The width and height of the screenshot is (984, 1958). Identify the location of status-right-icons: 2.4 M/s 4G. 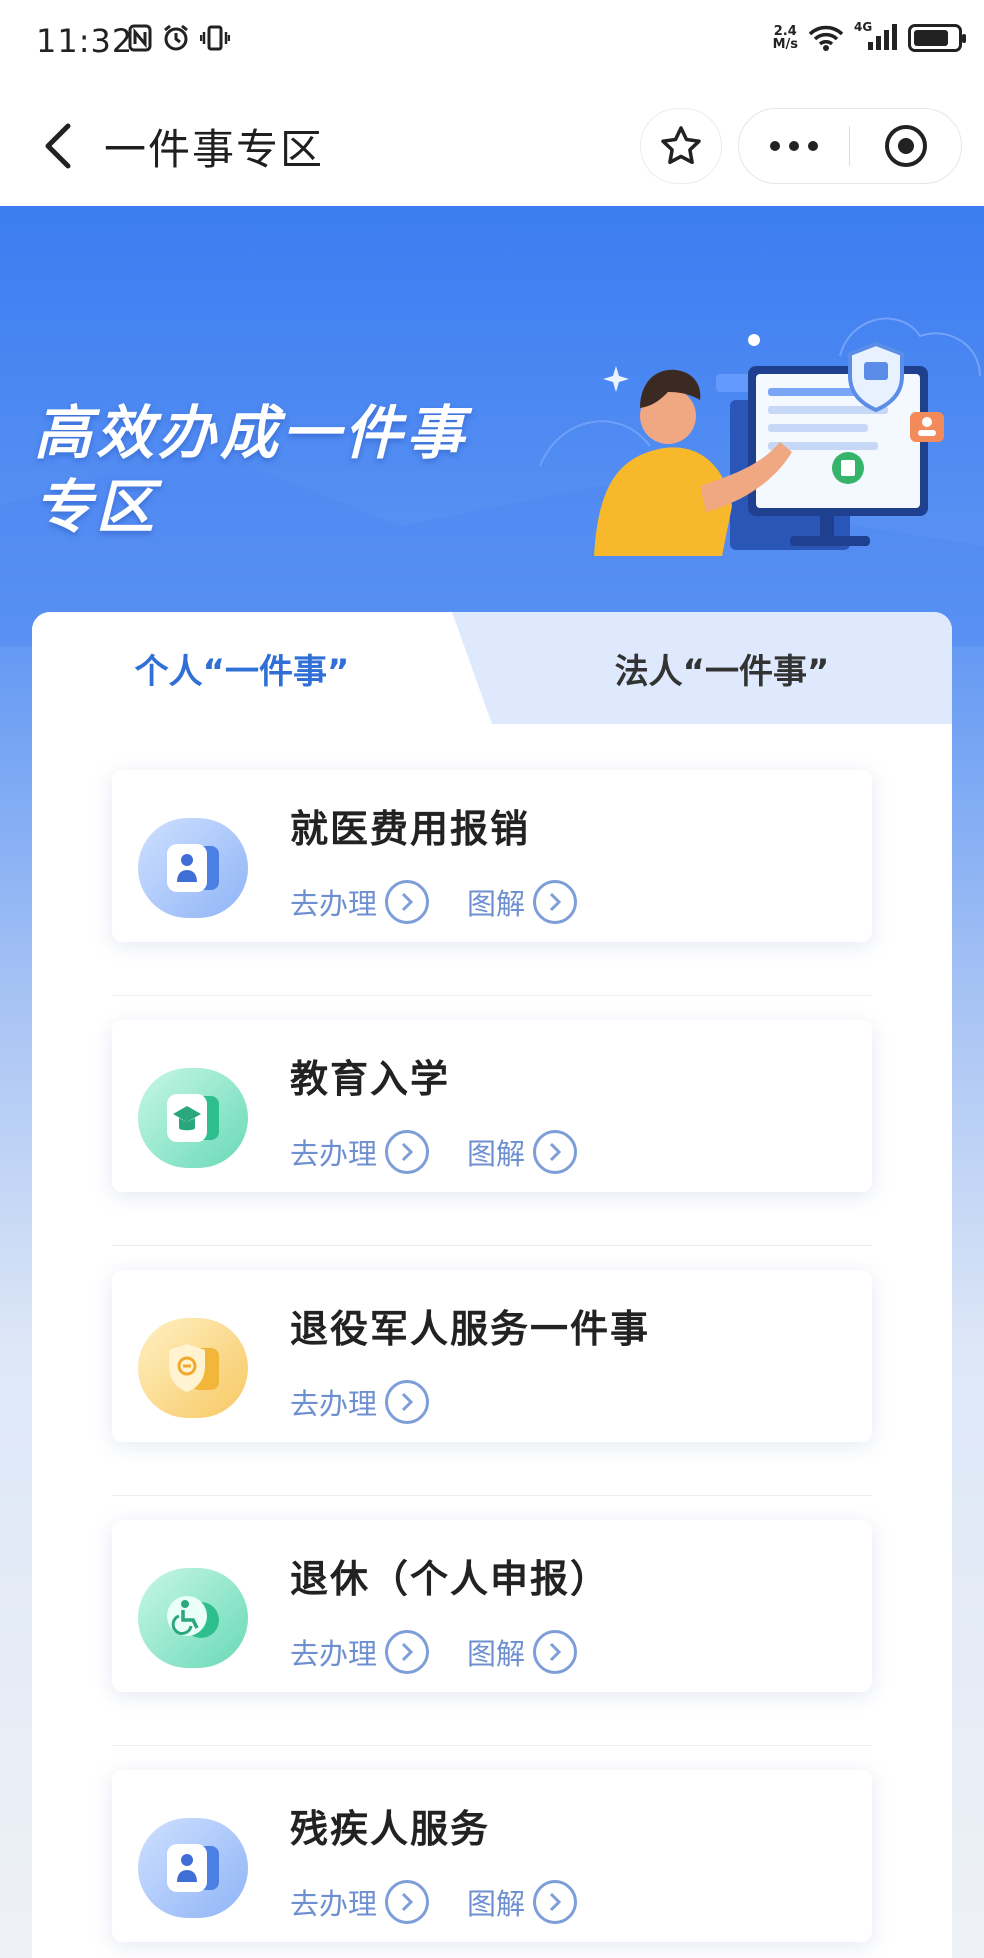
(869, 36).